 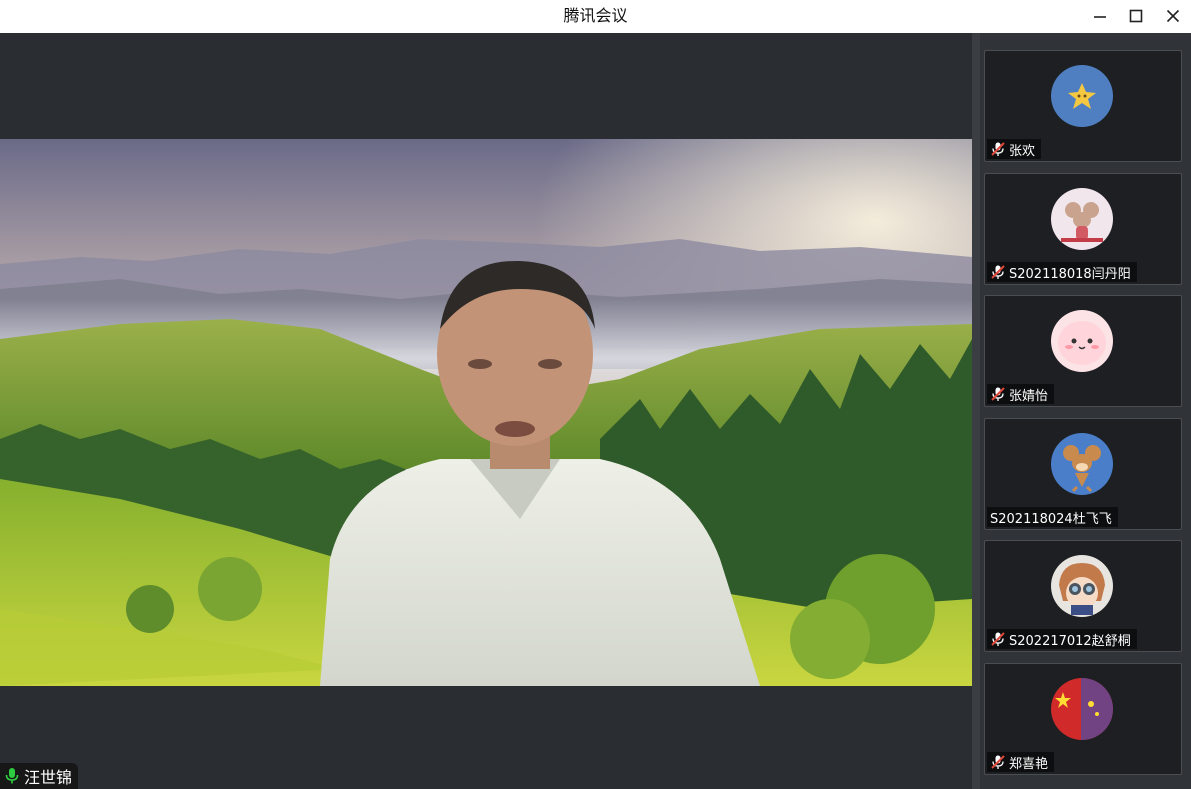 What do you see at coordinates (1082, 586) in the screenshot?
I see `anime-binoculars-avatar-icon` at bounding box center [1082, 586].